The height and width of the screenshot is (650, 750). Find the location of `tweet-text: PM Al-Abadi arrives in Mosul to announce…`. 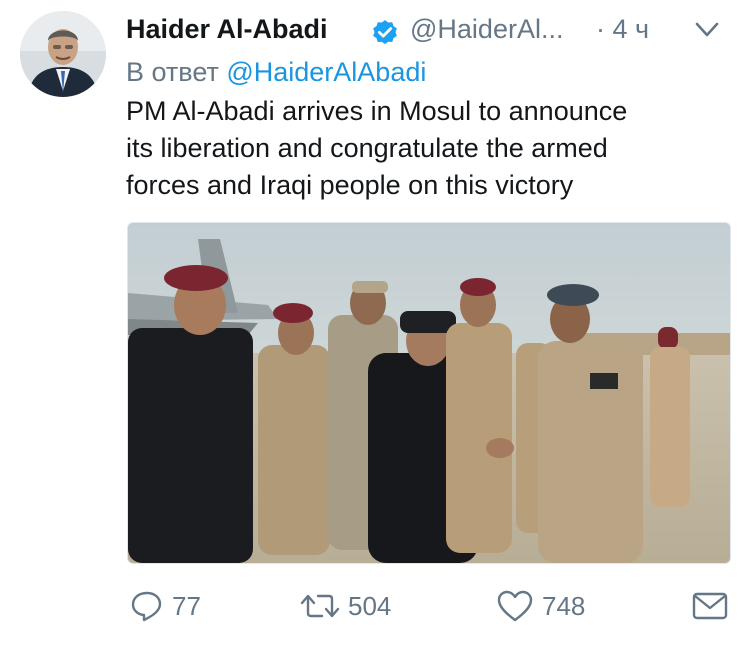

tweet-text: PM Al-Abadi arrives in Mosul to announce… is located at coordinates (426, 148).